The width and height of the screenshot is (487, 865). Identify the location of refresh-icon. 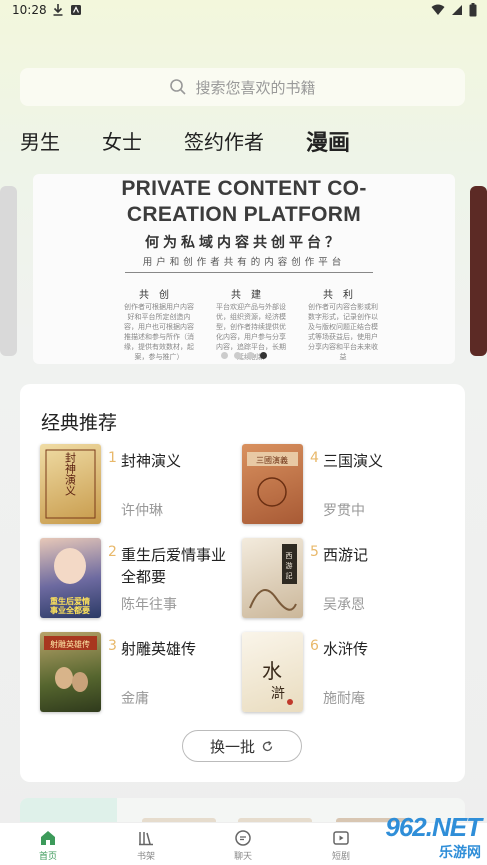
(267, 745).